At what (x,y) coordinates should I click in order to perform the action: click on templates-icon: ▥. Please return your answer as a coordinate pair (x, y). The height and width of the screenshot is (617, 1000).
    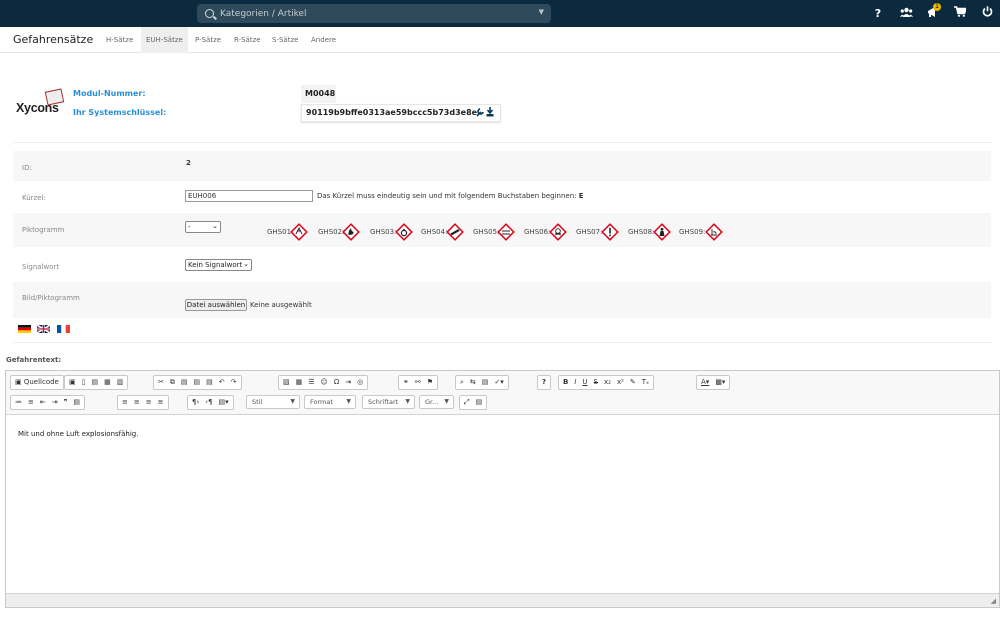
    Looking at the image, I should click on (120, 382).